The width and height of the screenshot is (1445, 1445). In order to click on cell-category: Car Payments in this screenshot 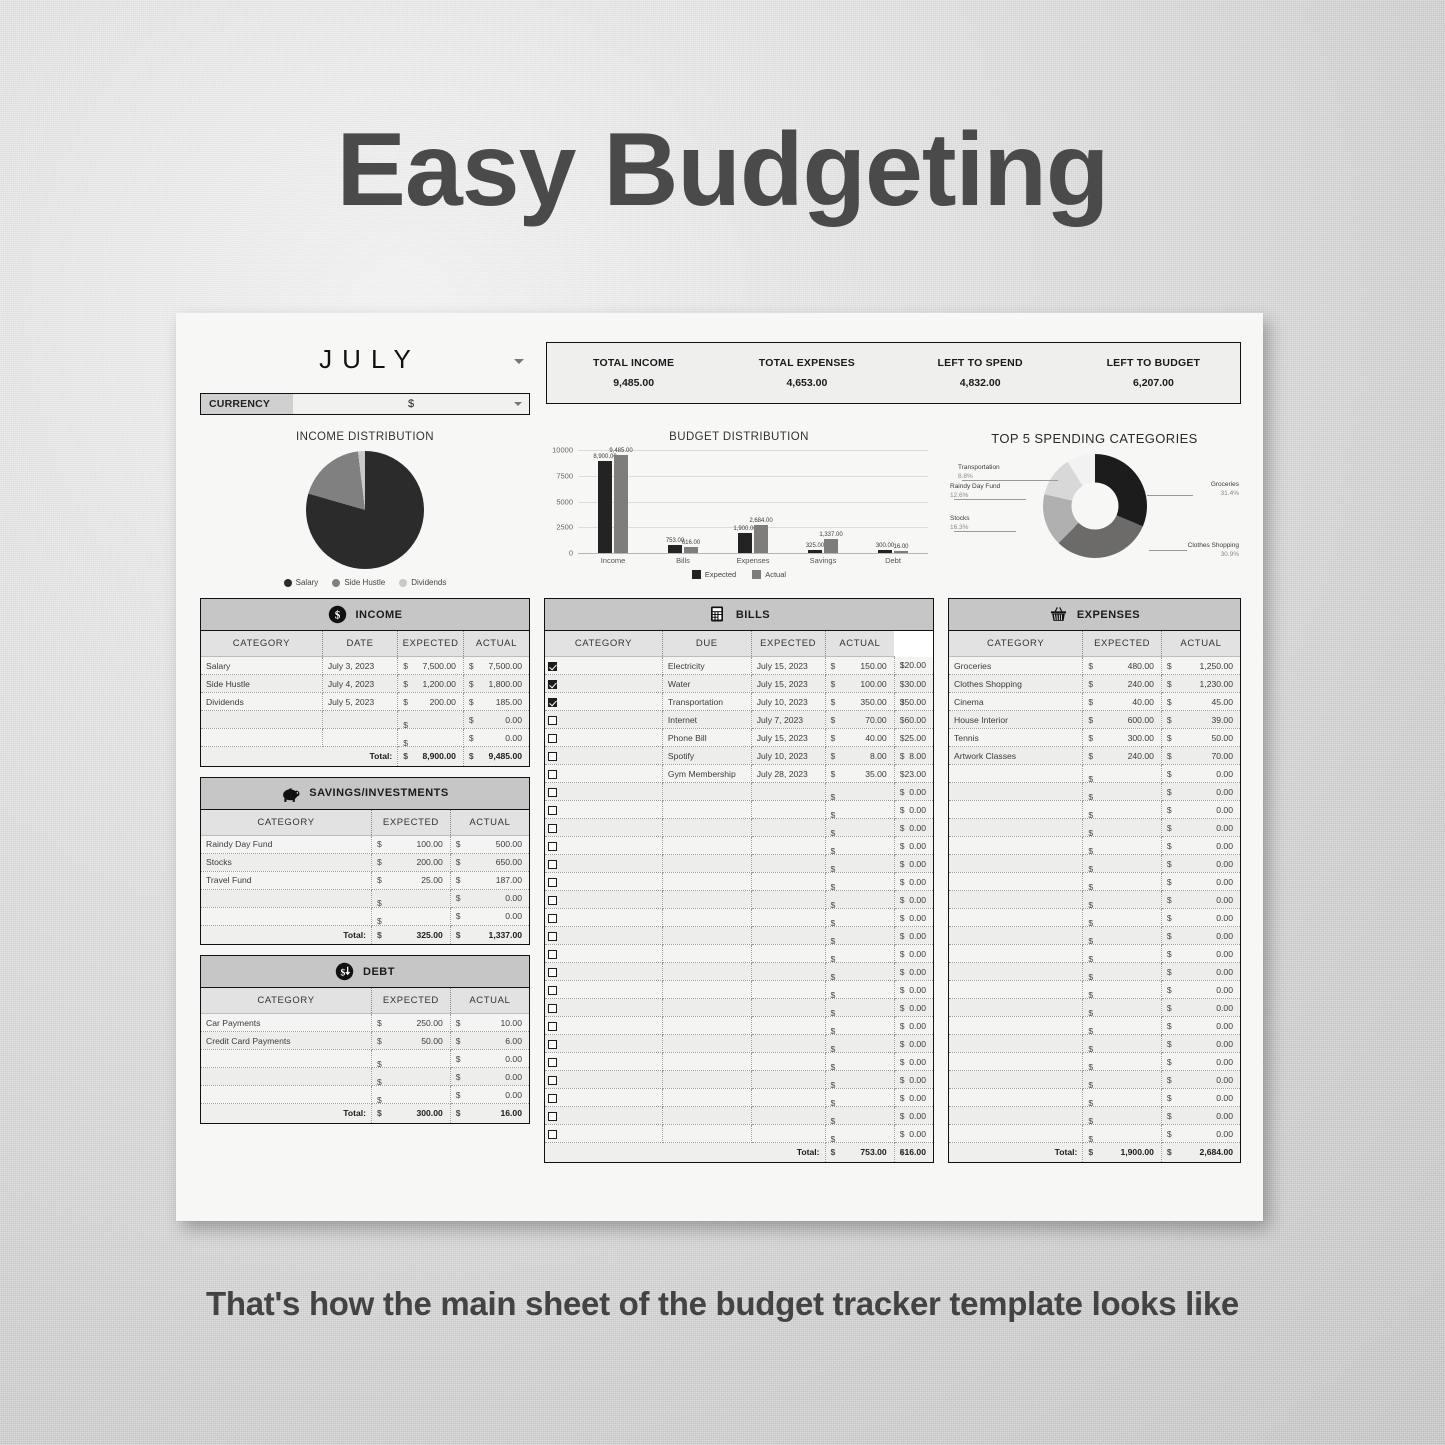, I will do `click(287, 1022)`.